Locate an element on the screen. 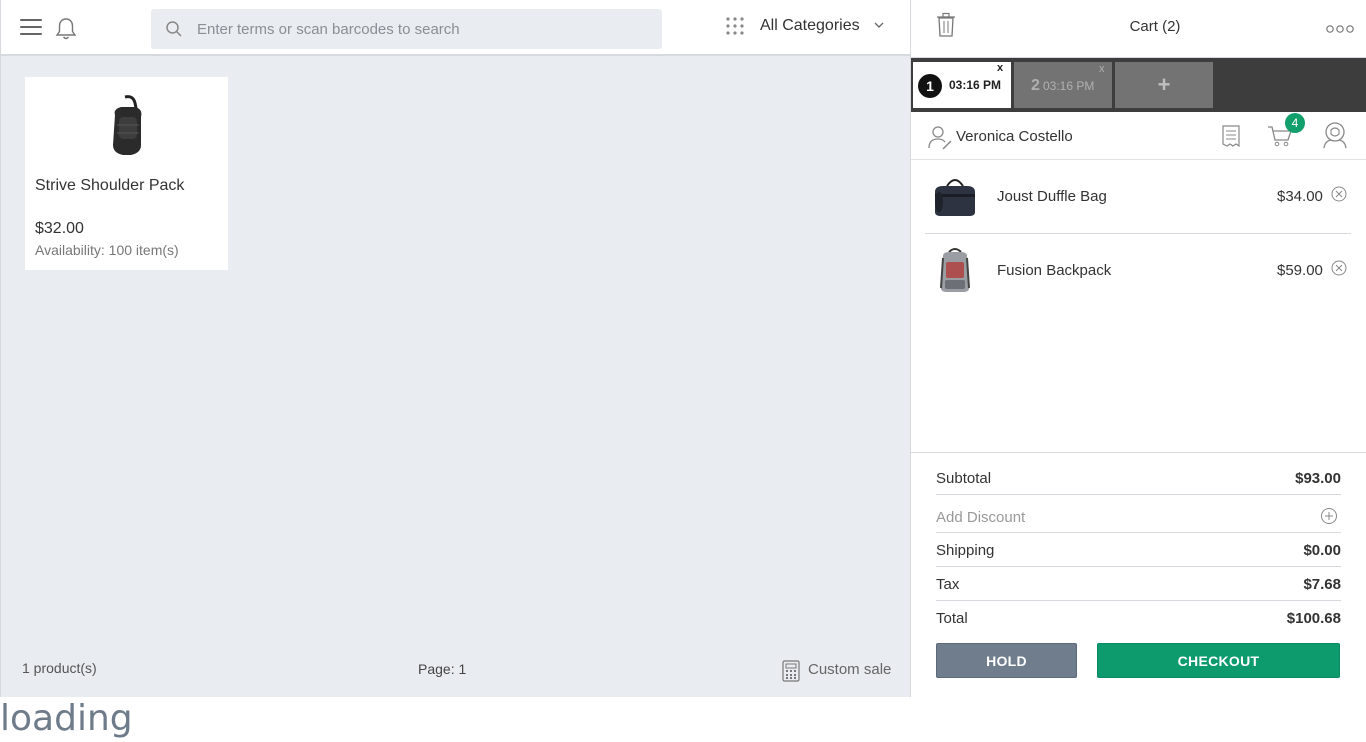 The image size is (1366, 742). grid-icon is located at coordinates (735, 26).